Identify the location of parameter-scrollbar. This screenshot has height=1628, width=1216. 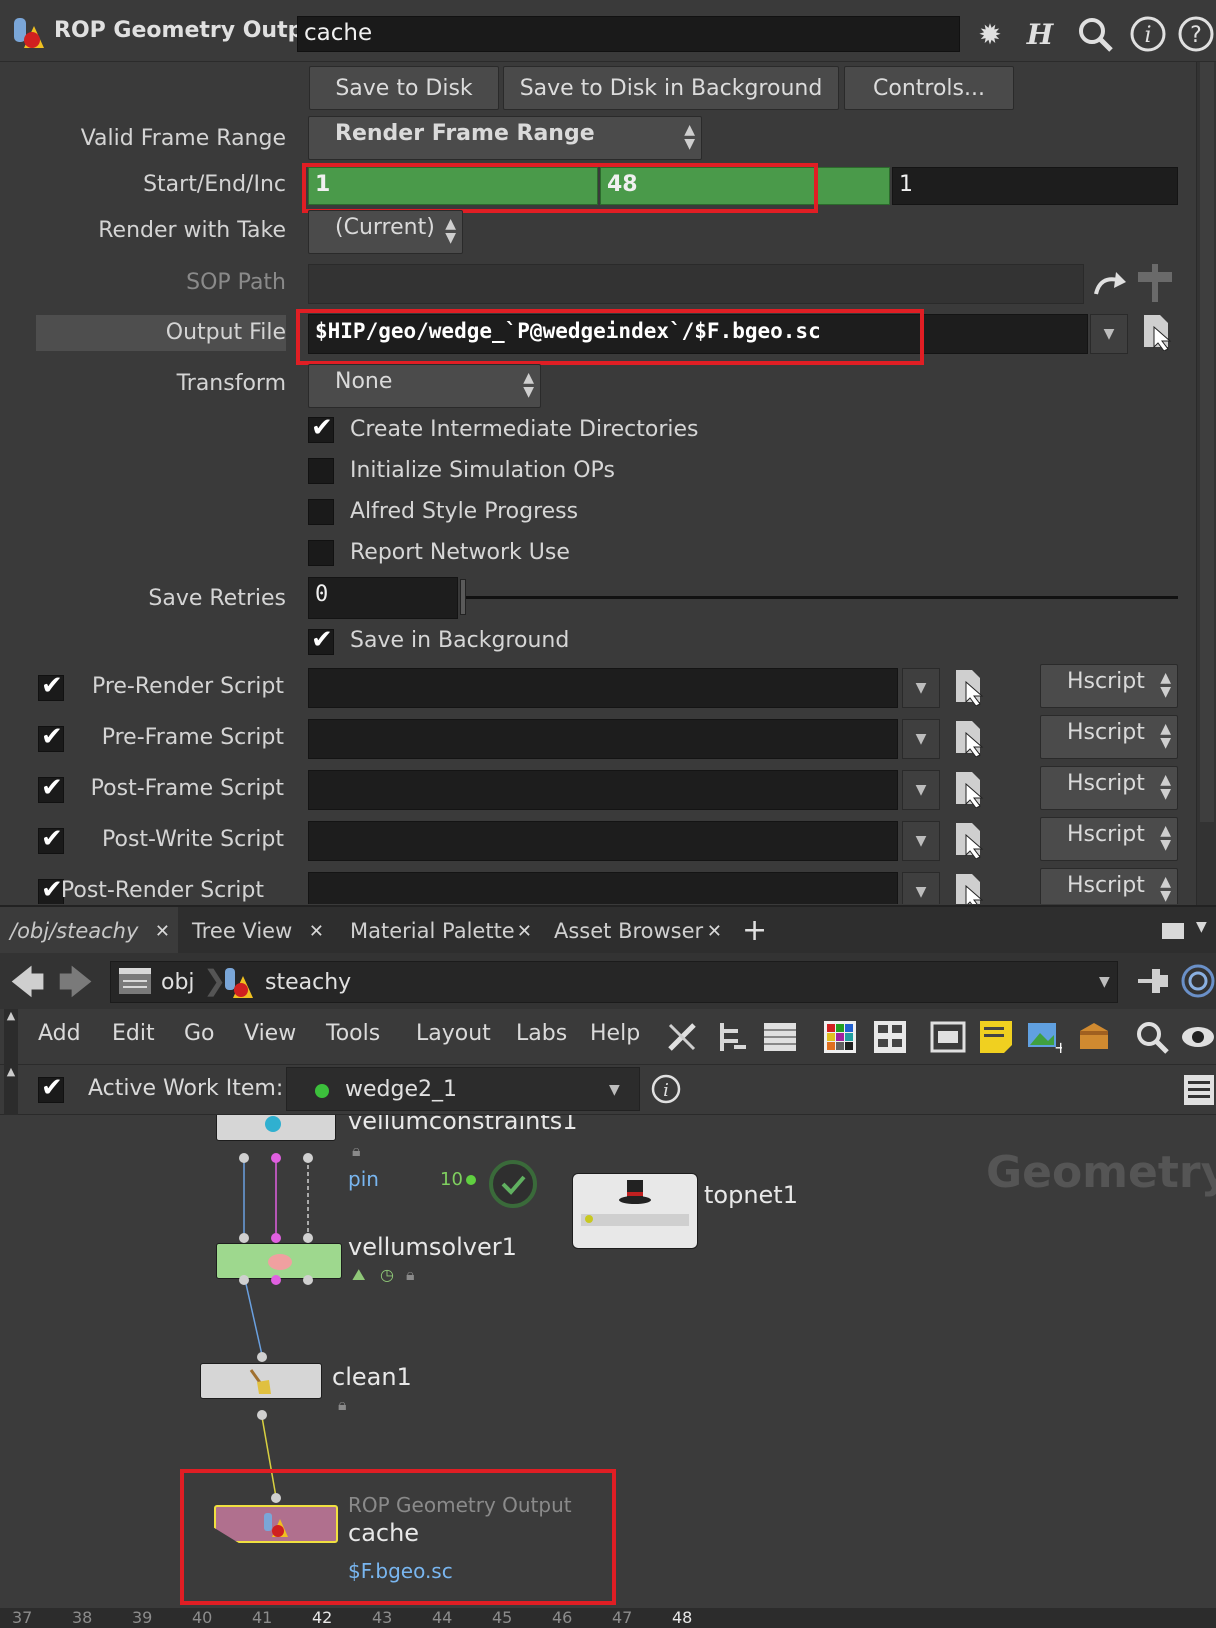
(1206, 483).